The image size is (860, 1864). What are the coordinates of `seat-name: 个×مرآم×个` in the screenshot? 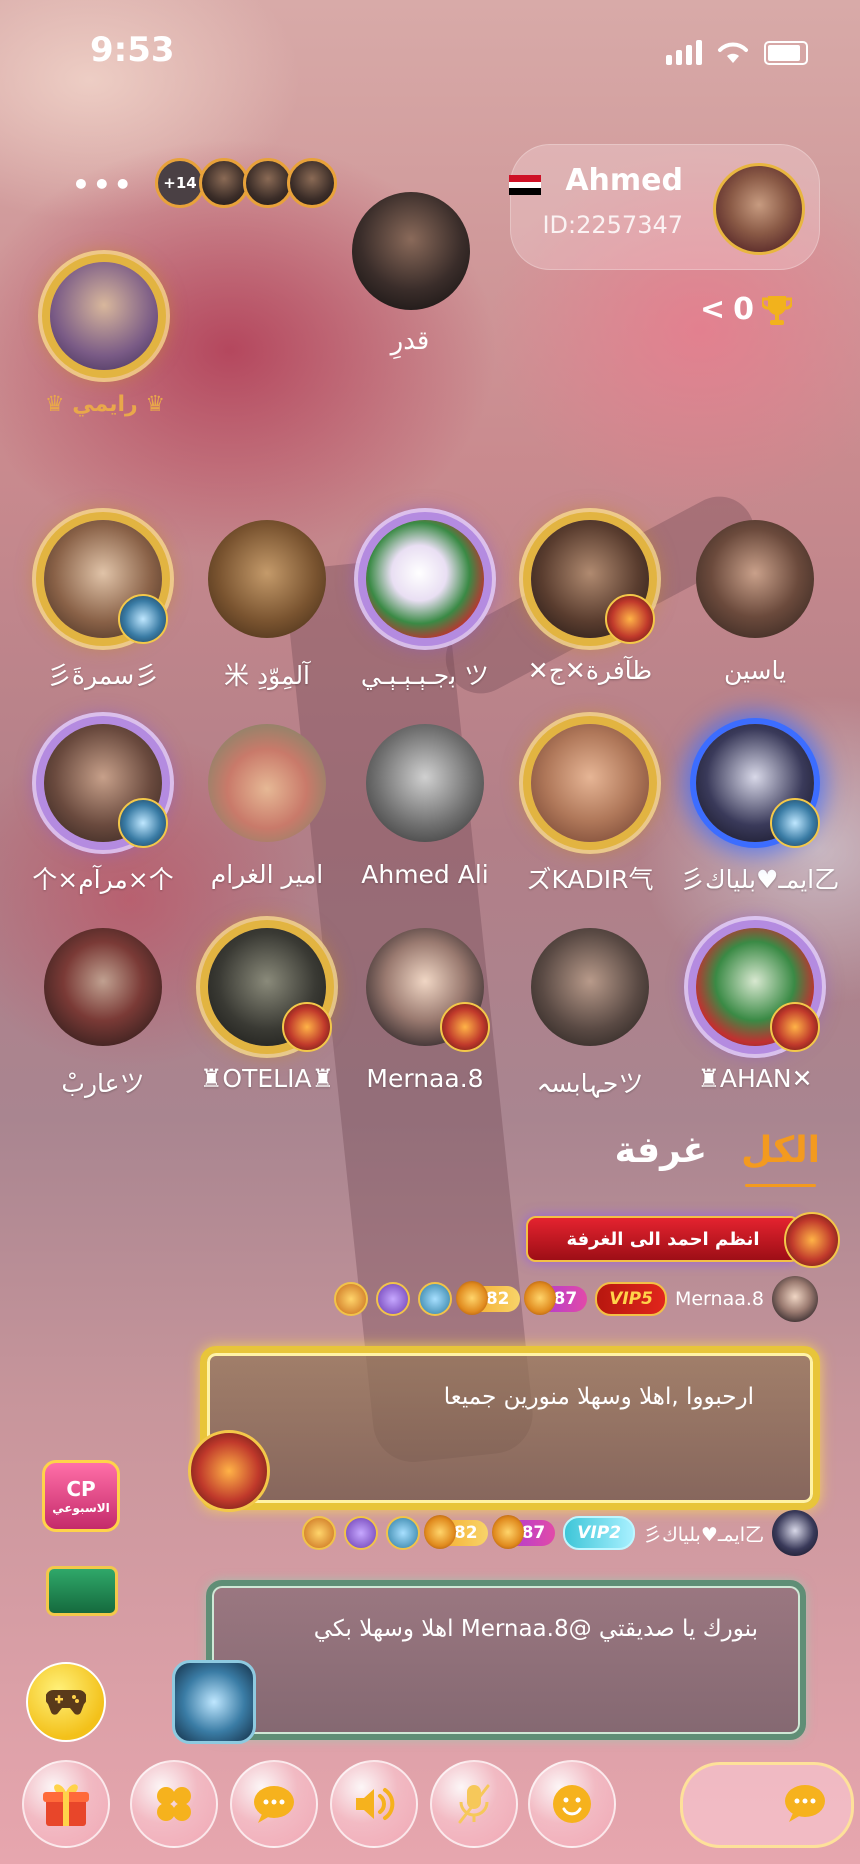 It's located at (103, 879).